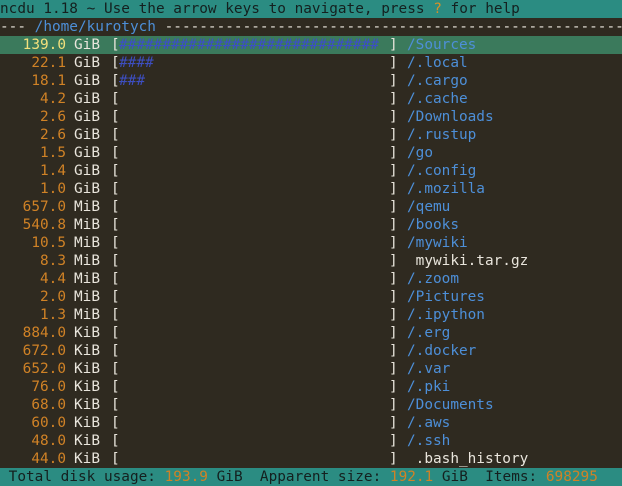  I want to click on file-row: 540.8 MiB [] /books, so click(311, 225).